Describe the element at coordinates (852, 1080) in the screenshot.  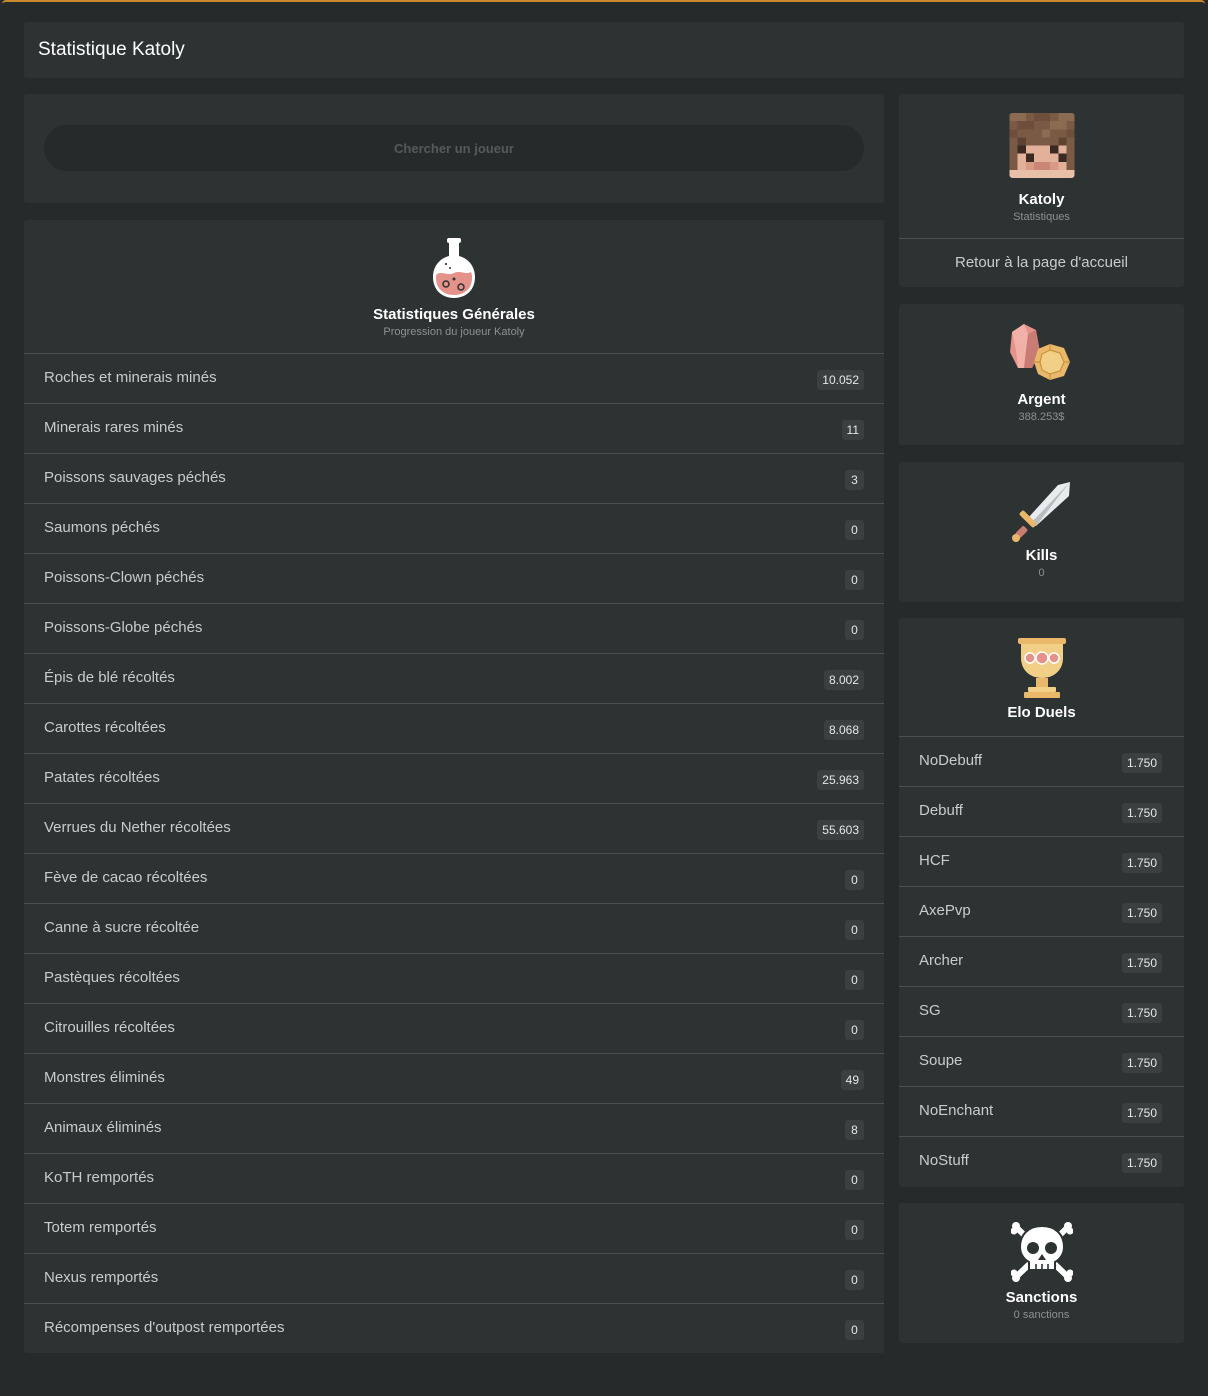
I see `row-value-badge: 49` at that location.